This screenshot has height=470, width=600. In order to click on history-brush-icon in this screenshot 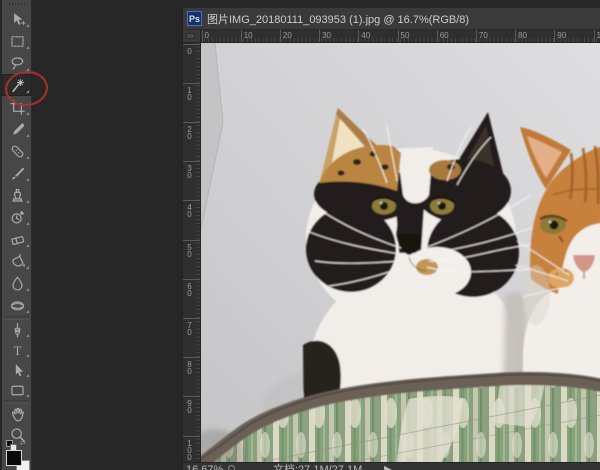, I will do `click(17, 216)`.